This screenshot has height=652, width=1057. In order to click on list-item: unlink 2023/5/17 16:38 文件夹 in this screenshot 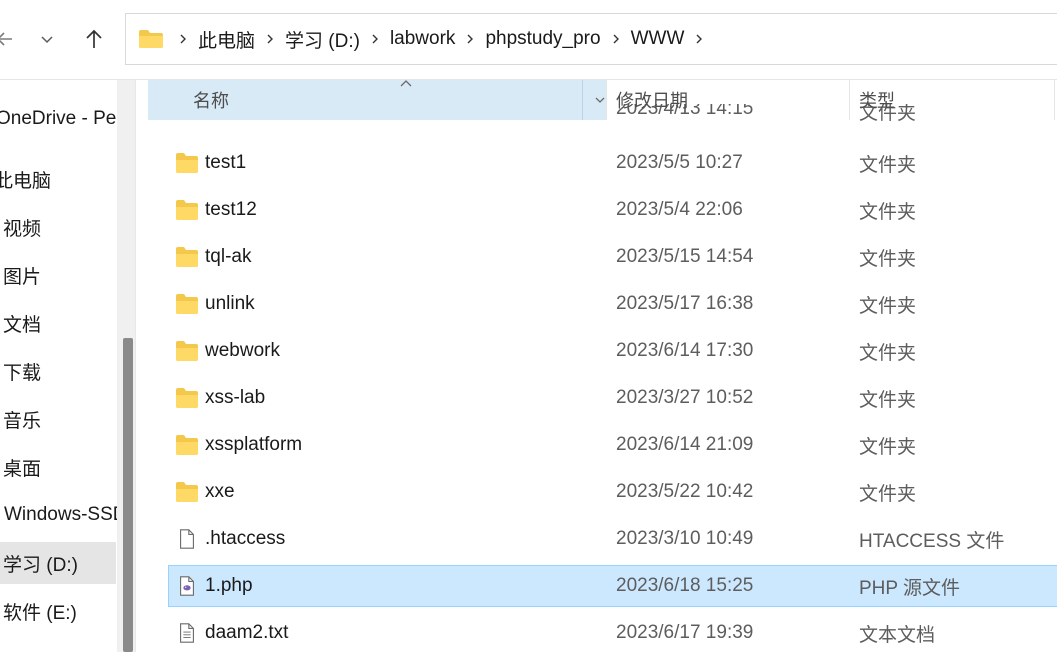, I will do `click(613, 304)`.